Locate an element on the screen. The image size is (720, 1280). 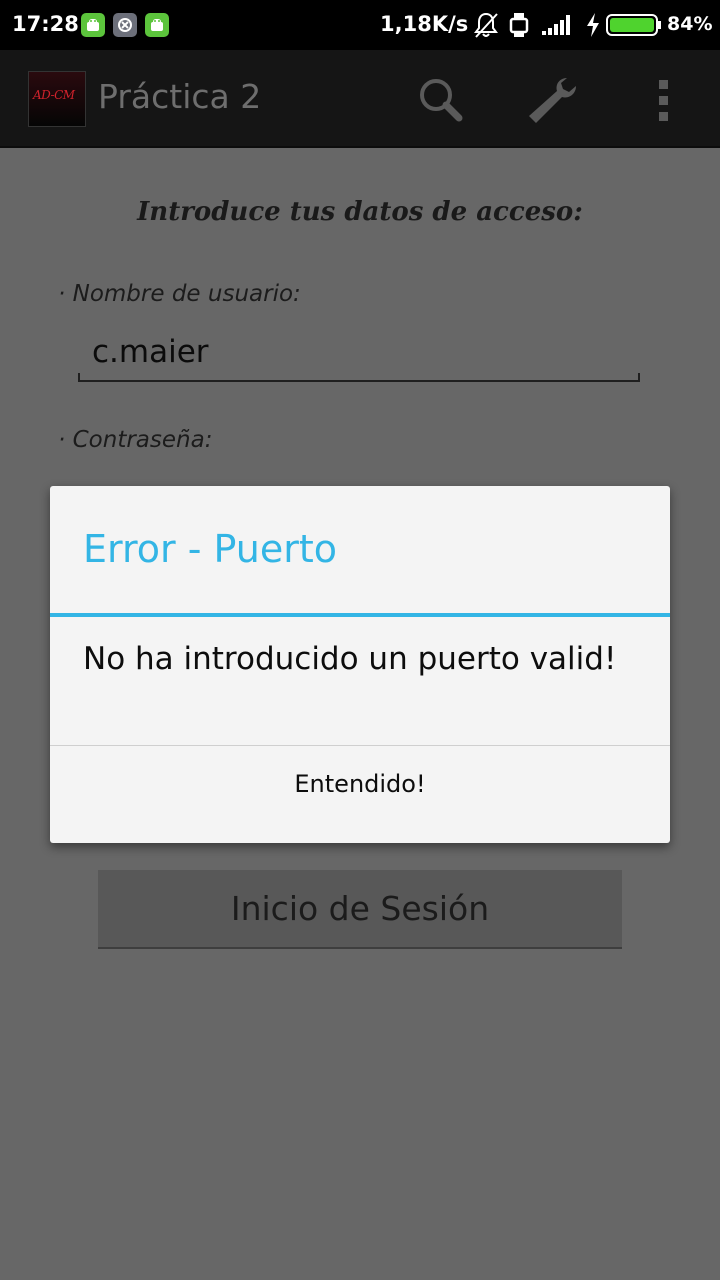
login-button: Inicio de Sesión is located at coordinates (360, 909).